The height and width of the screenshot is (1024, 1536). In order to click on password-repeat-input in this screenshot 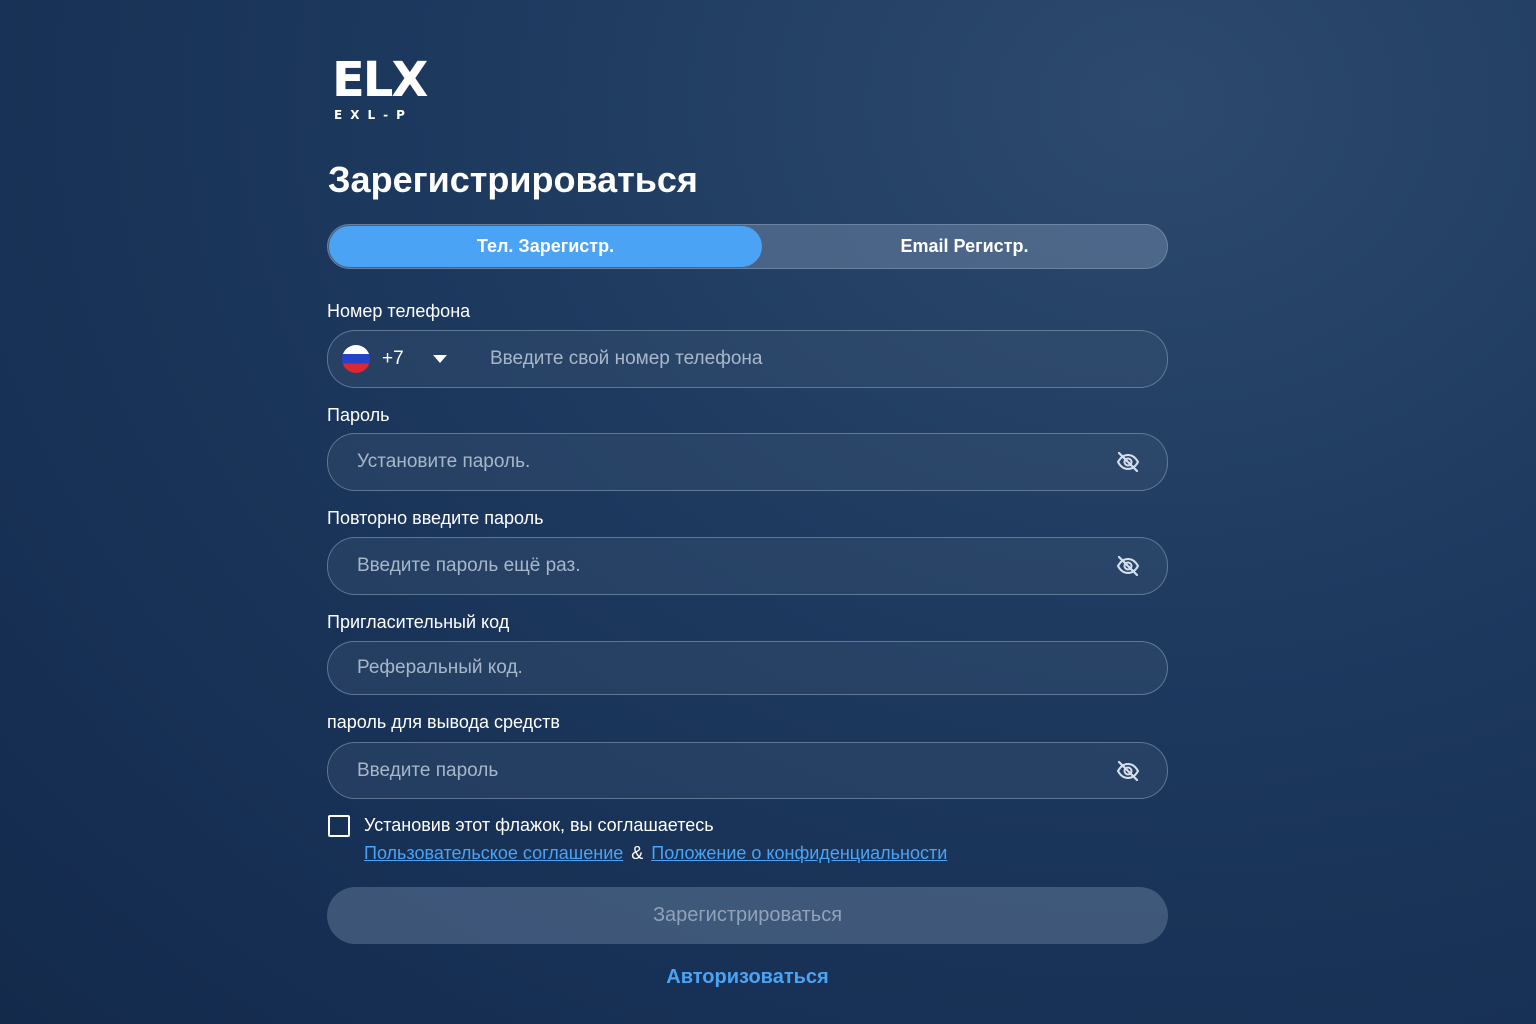, I will do `click(727, 566)`.